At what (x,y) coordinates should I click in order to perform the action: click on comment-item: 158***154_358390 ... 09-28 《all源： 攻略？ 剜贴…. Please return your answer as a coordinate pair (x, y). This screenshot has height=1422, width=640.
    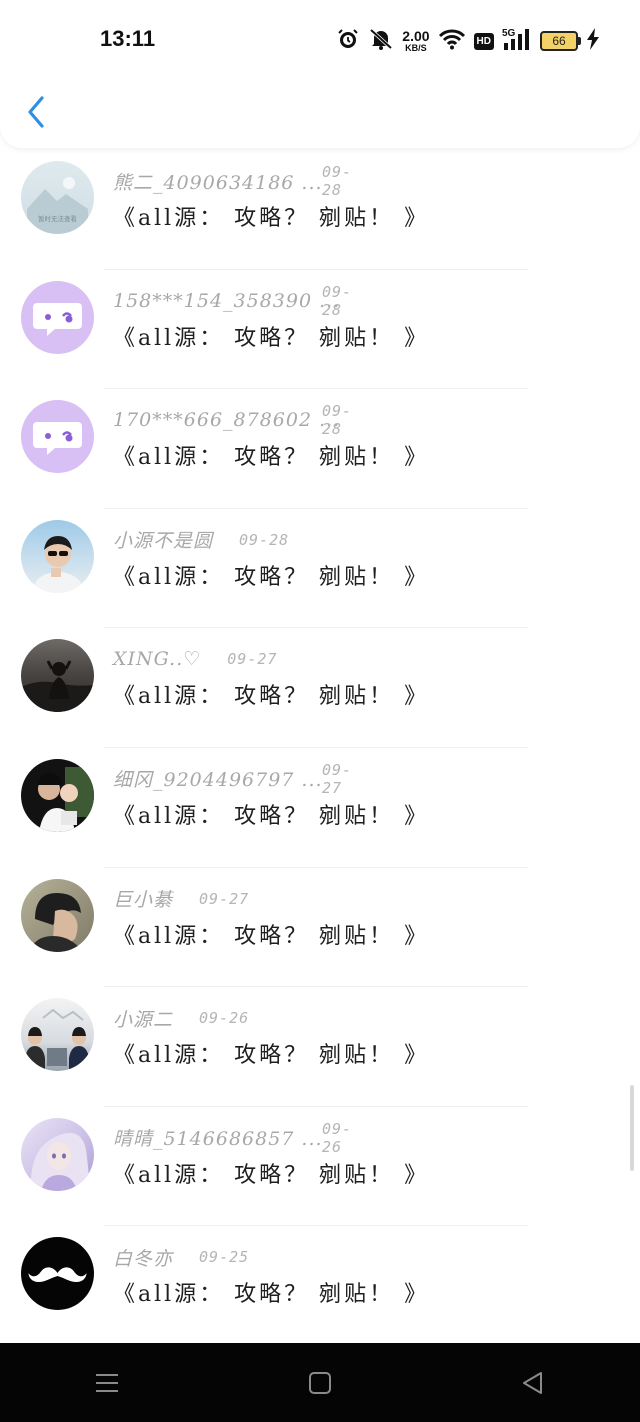
    Looking at the image, I should click on (320, 330).